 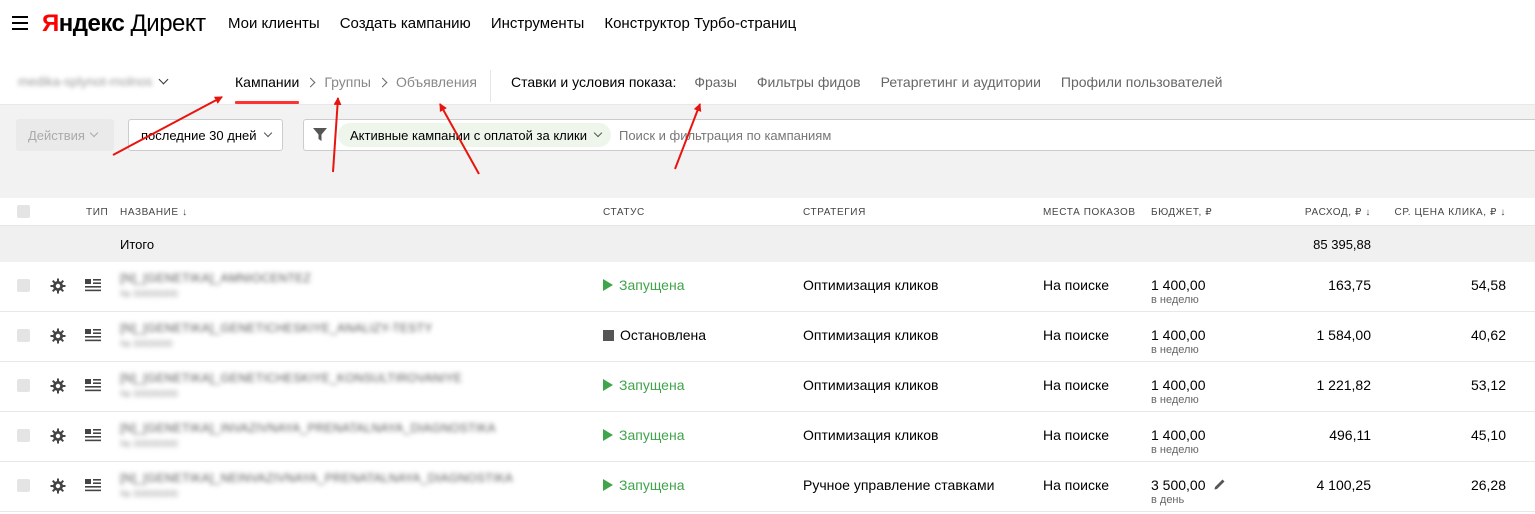 I want to click on cpc-value: 45,10, so click(x=1488, y=435).